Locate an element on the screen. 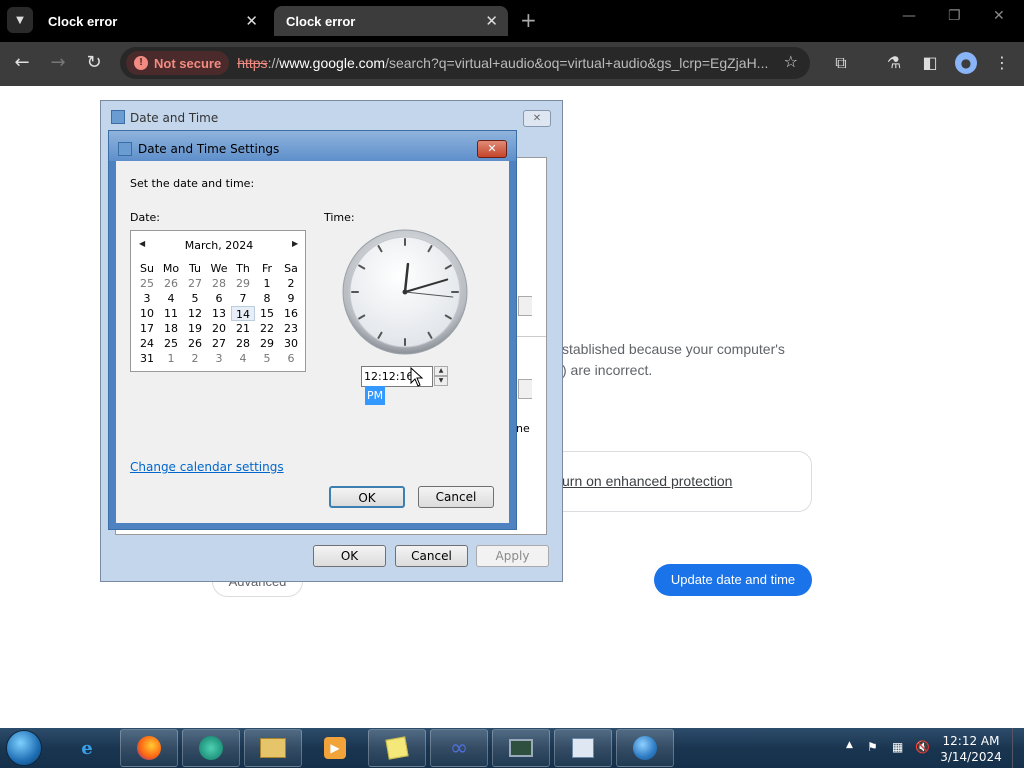  network-tray-icon: ▦ is located at coordinates (897, 747).